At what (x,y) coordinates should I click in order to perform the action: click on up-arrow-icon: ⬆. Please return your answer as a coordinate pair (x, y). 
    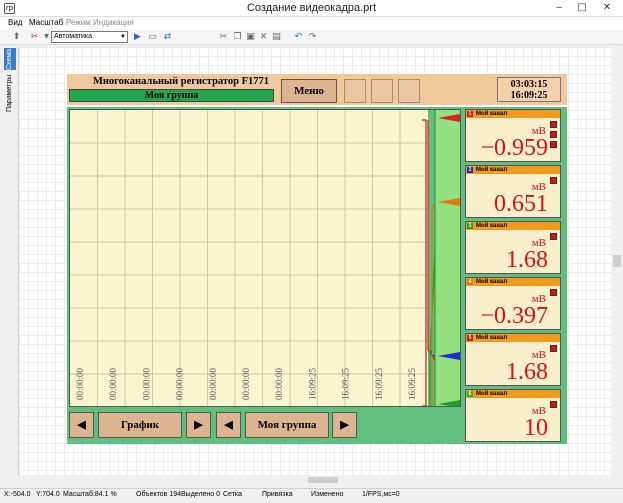
    Looking at the image, I should click on (16, 37).